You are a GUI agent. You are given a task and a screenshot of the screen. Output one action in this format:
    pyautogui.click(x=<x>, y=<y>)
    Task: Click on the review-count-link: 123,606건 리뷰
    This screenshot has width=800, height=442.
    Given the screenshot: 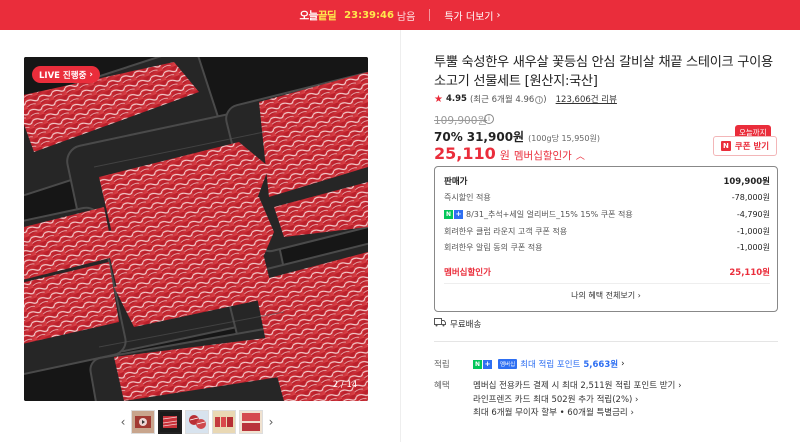 What is the action you would take?
    pyautogui.click(x=586, y=99)
    